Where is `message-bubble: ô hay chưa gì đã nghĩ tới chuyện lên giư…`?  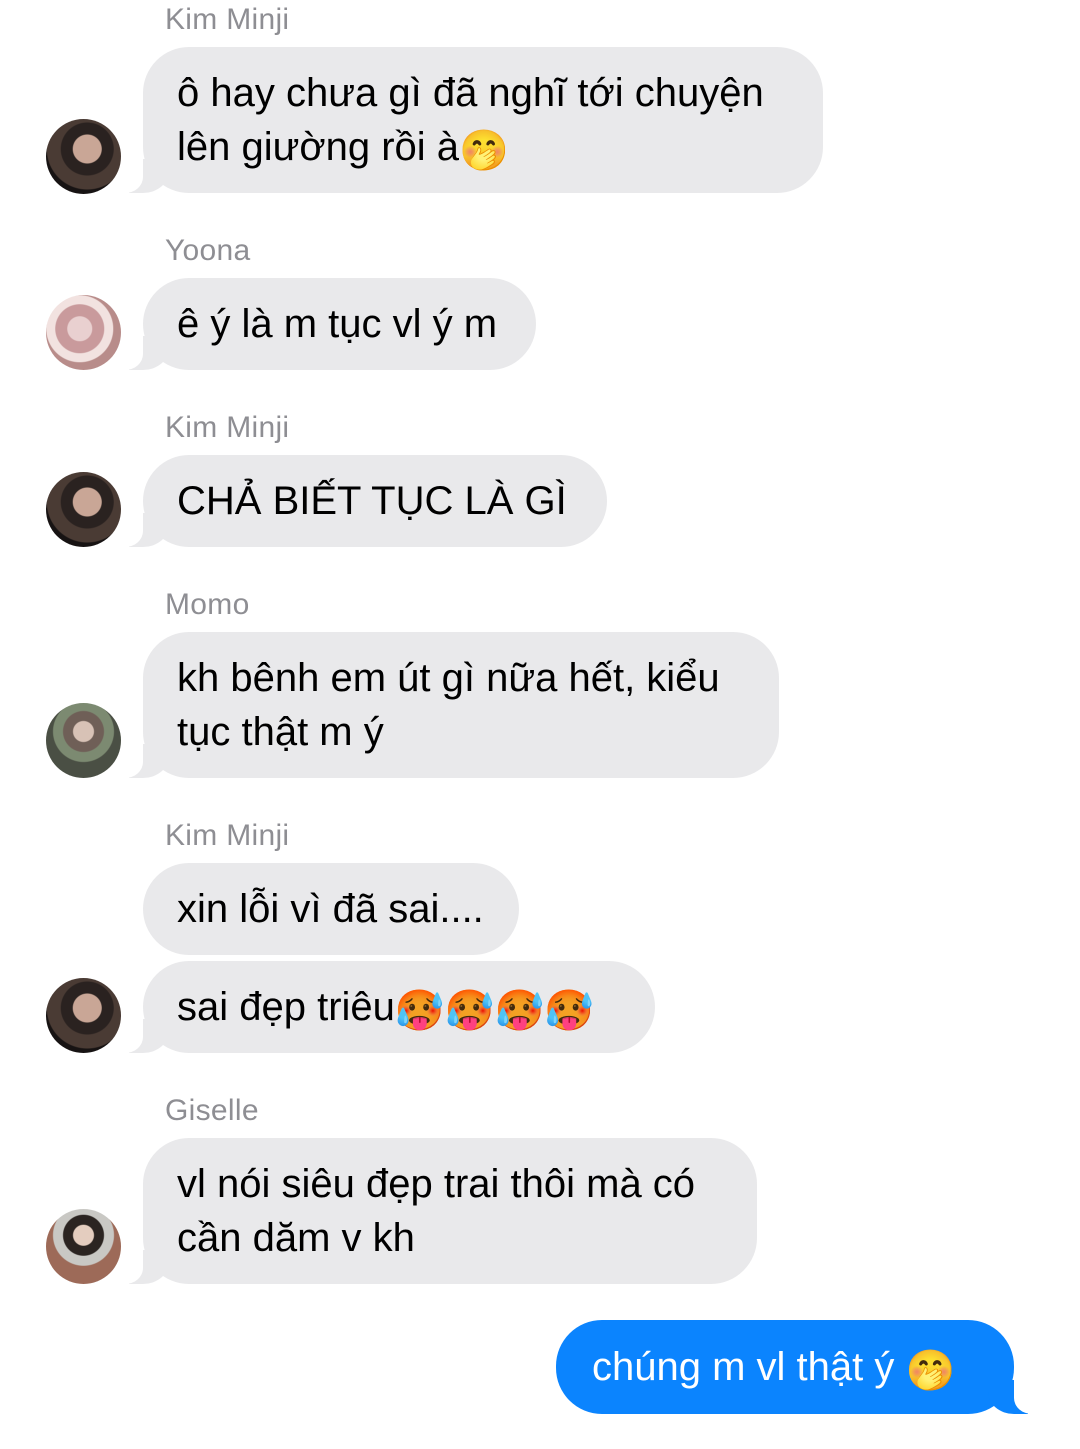 message-bubble: ô hay chưa gì đã nghĩ tới chuyện lên giư… is located at coordinates (468, 120).